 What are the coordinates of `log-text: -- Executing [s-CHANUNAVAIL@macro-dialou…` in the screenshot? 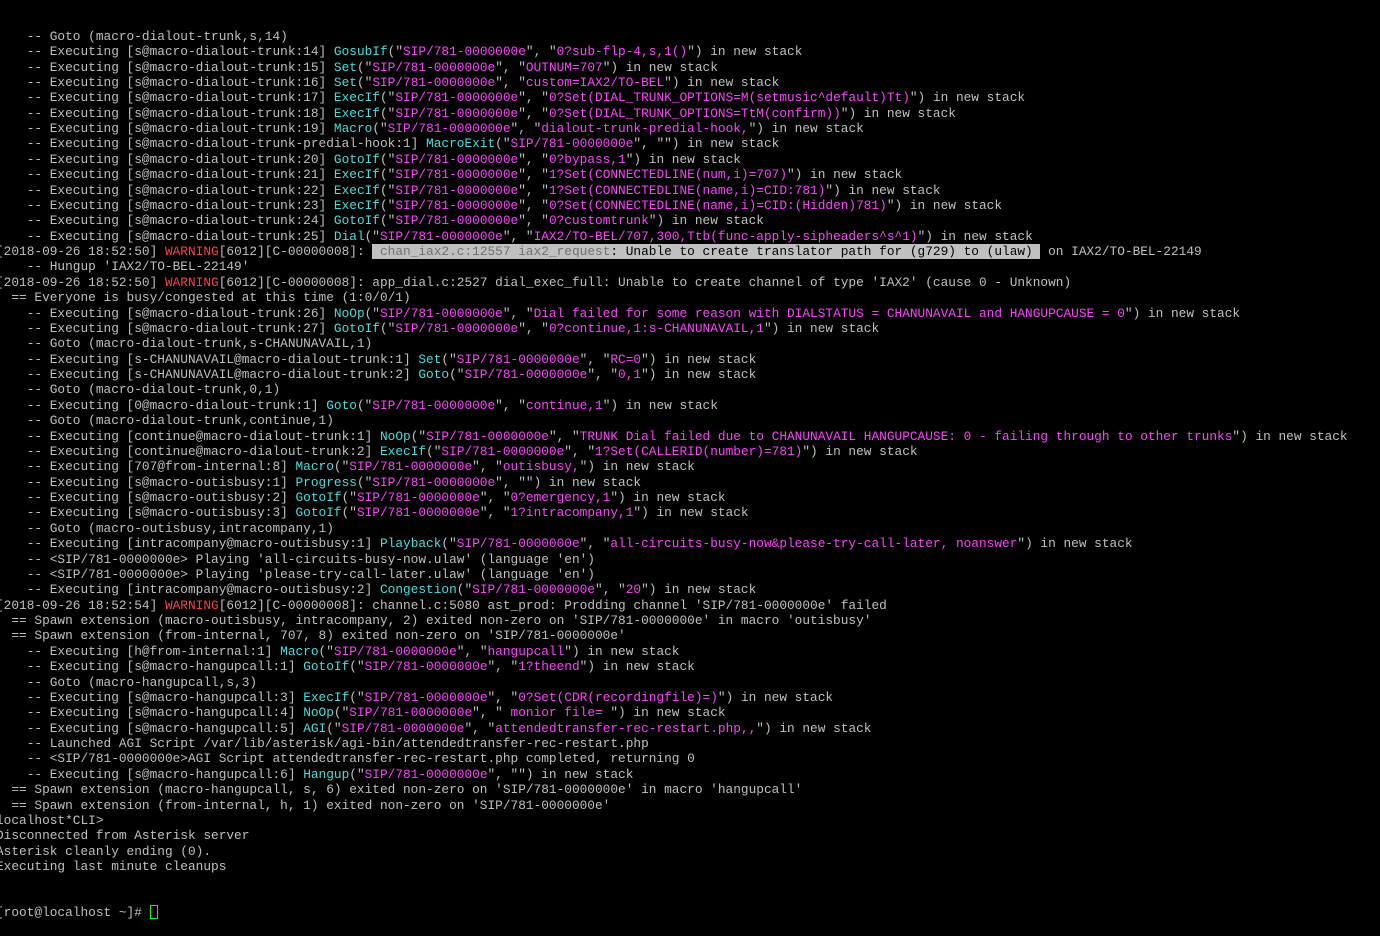 It's located at (209, 359).